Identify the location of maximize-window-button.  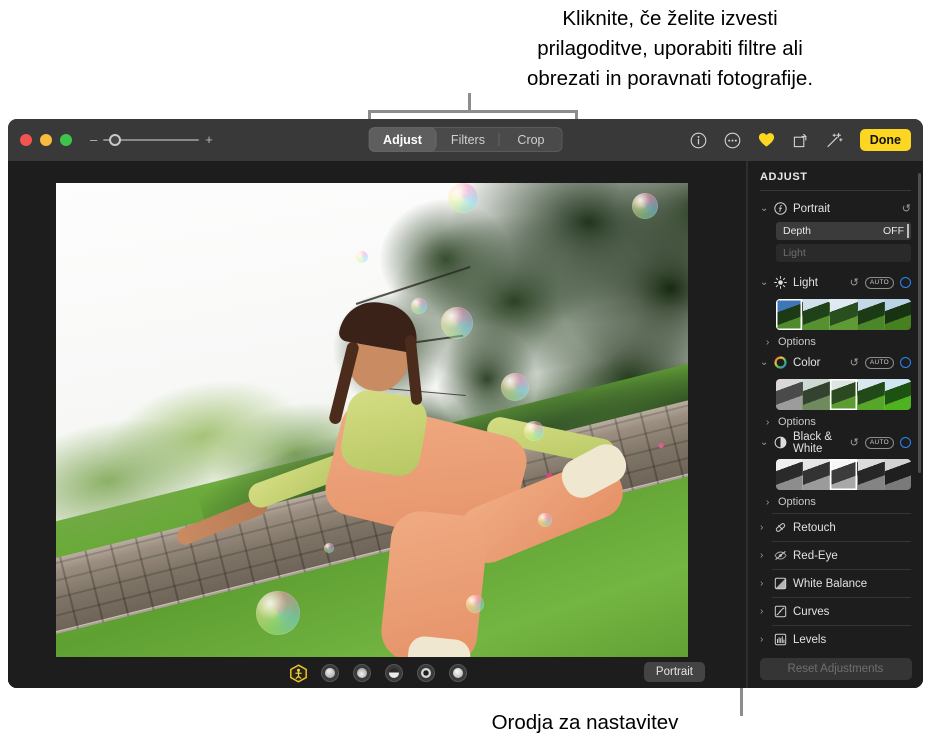
(66, 140).